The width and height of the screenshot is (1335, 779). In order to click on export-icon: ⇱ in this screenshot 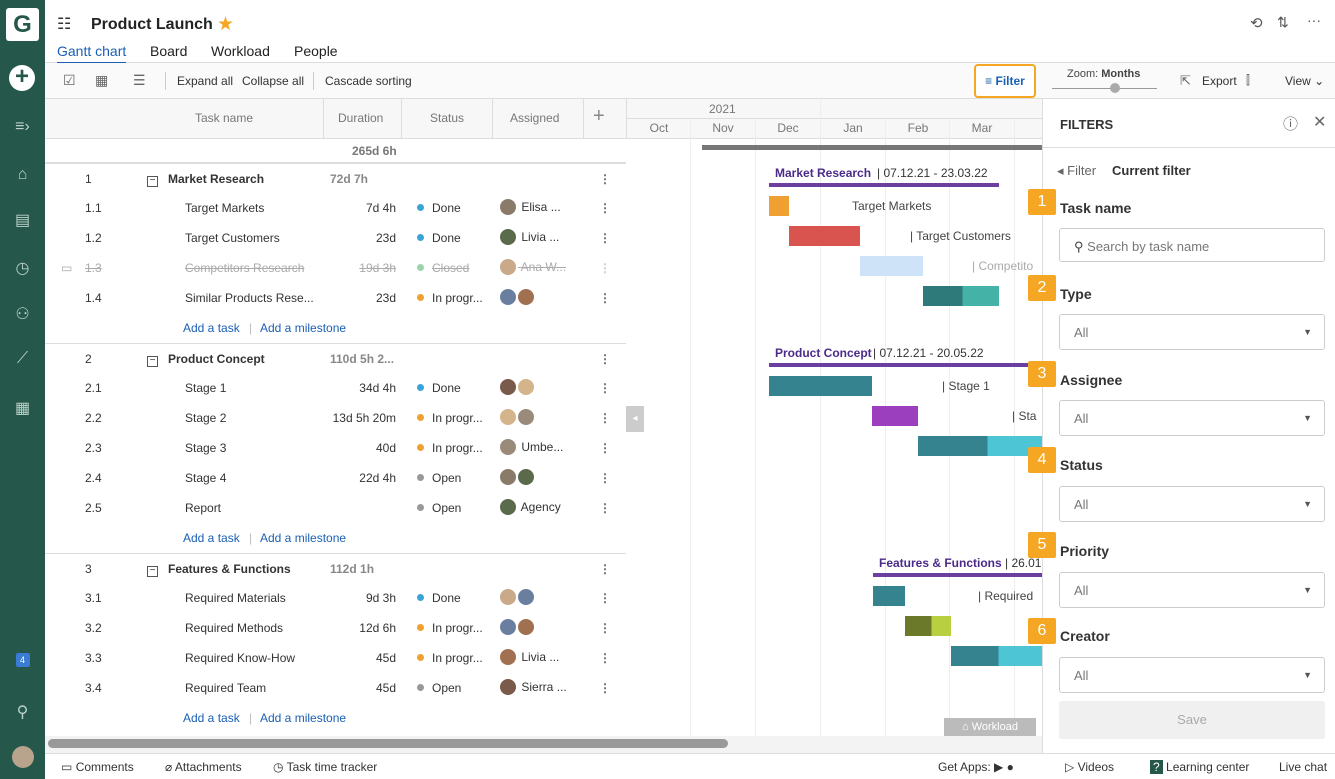, I will do `click(1185, 81)`.